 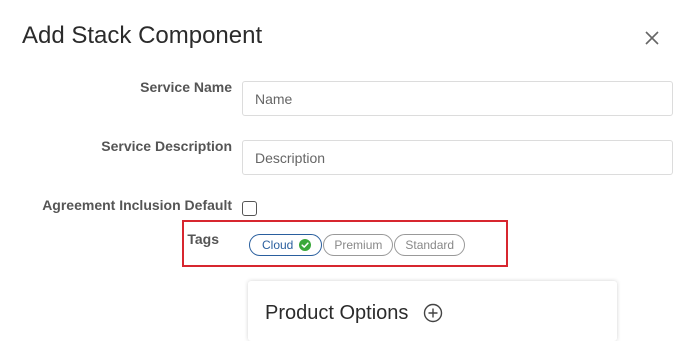 I want to click on plus-circle-icon, so click(x=433, y=313).